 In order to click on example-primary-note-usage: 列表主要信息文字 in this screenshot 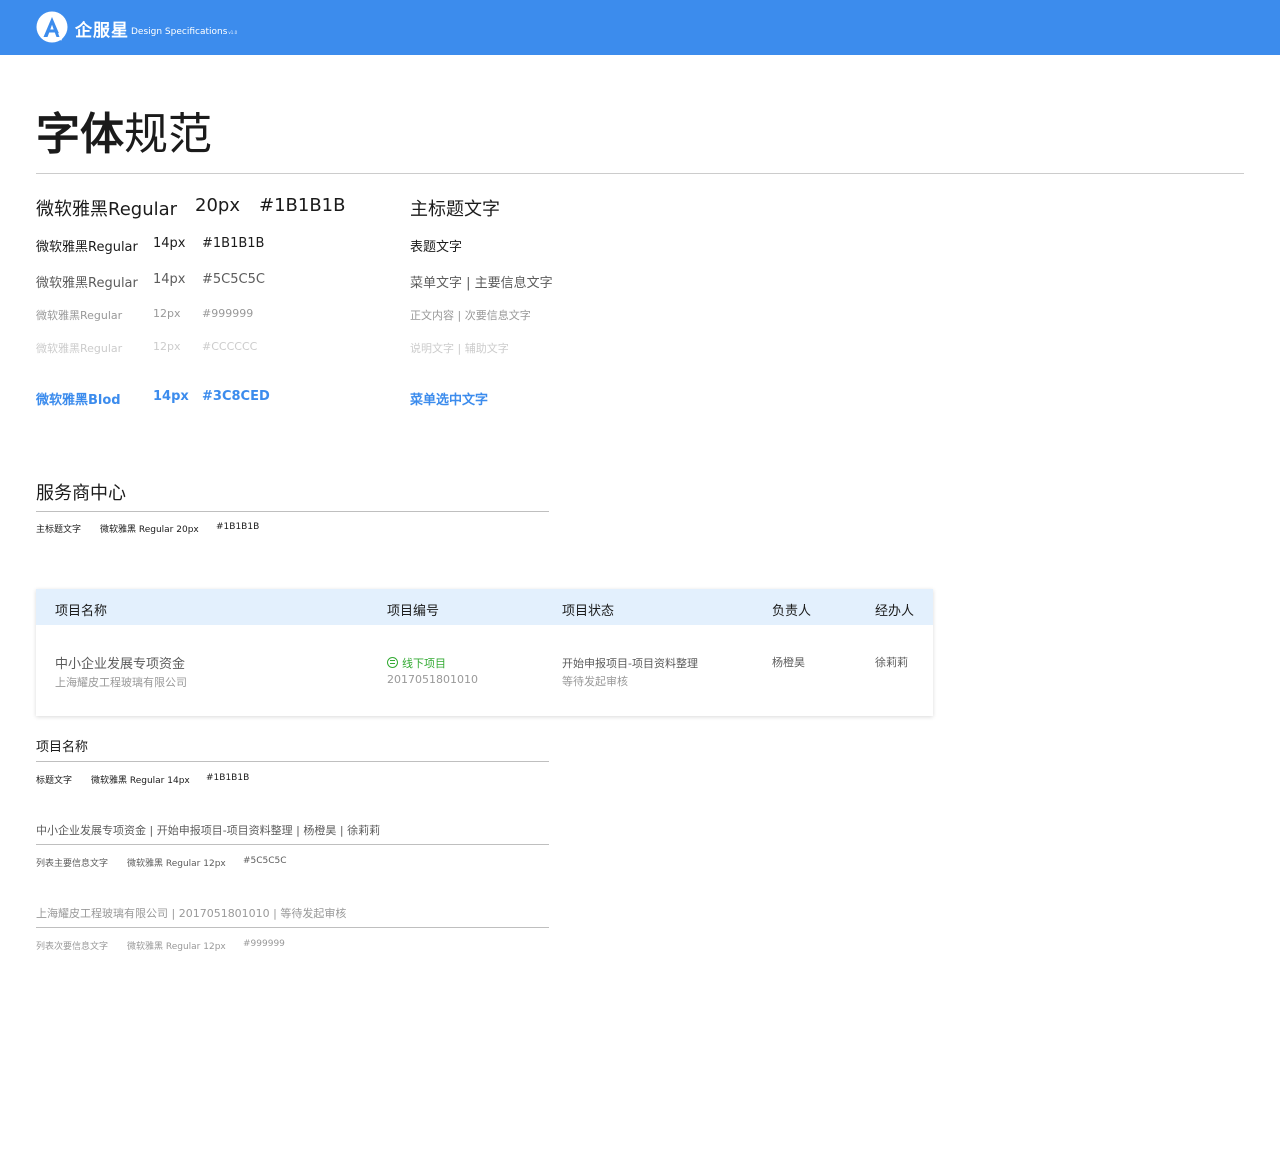, I will do `click(72, 864)`.